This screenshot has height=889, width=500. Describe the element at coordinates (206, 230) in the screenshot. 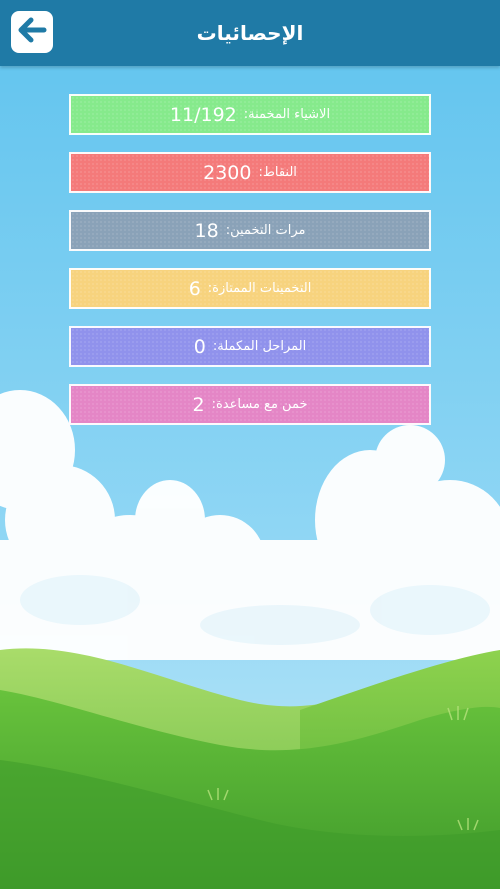

I see `stat-value: 18` at that location.